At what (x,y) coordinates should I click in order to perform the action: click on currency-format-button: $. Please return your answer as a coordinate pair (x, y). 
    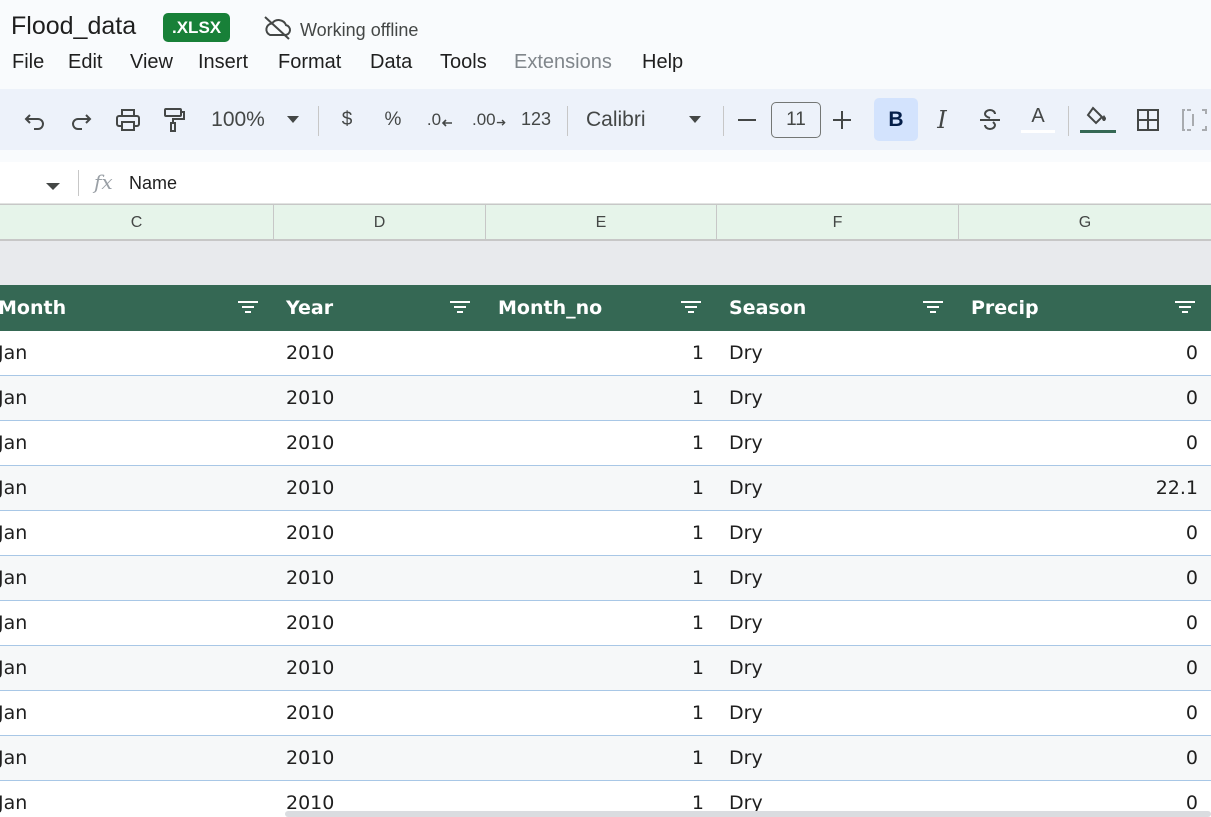
    Looking at the image, I should click on (347, 119).